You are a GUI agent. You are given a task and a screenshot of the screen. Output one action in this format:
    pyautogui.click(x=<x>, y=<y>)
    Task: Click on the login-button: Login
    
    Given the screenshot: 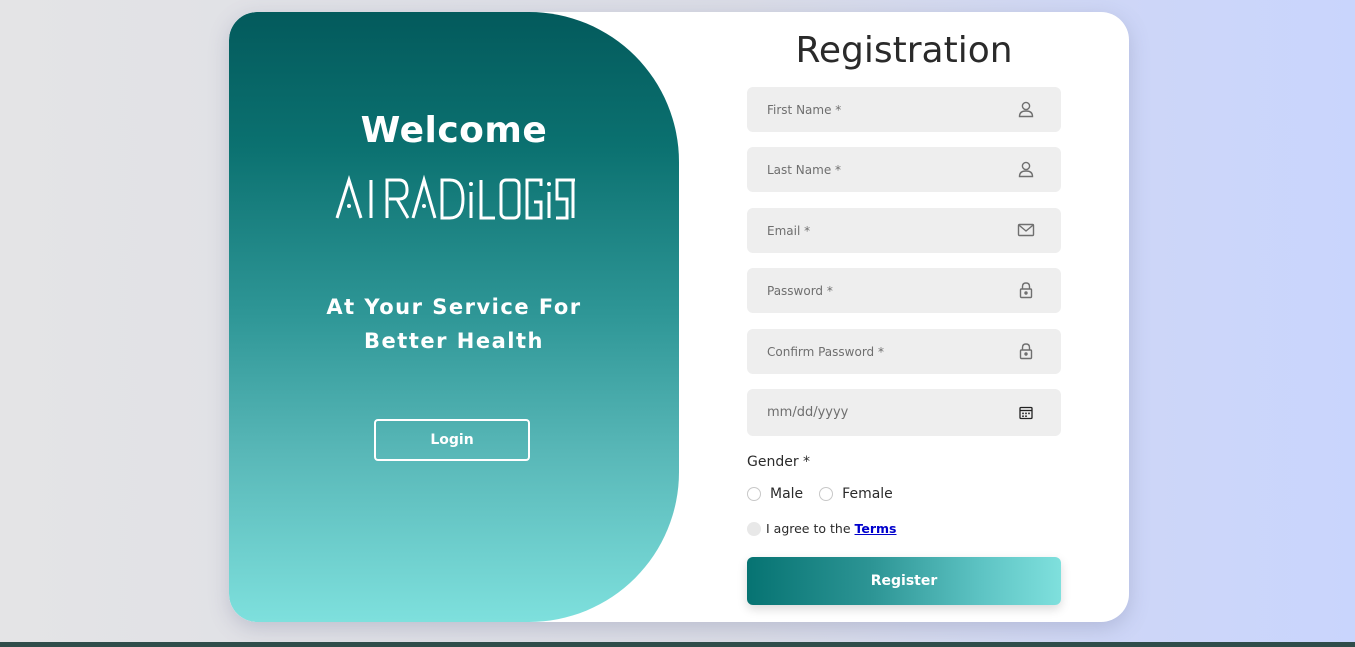 What is the action you would take?
    pyautogui.click(x=452, y=440)
    